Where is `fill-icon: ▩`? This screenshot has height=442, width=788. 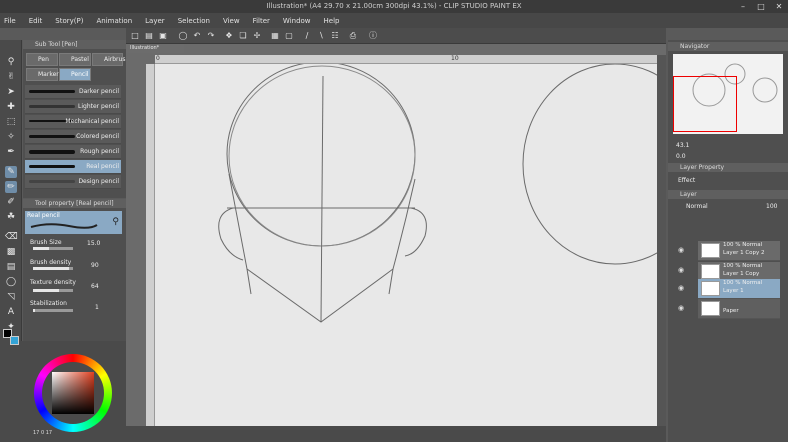
fill-icon: ▩ is located at coordinates (11, 252).